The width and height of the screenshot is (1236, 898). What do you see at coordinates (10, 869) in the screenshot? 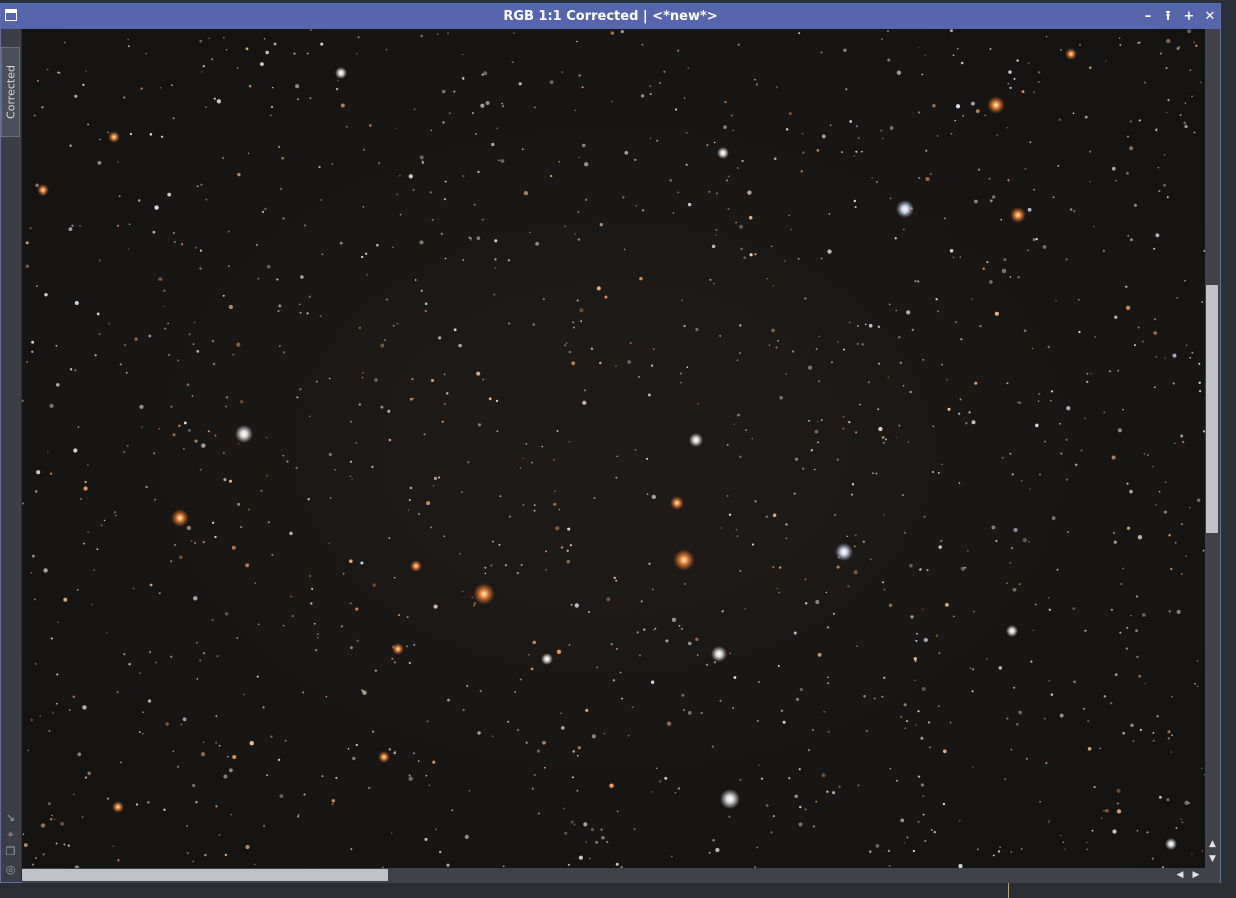
I see `target-icon: ◎` at bounding box center [10, 869].